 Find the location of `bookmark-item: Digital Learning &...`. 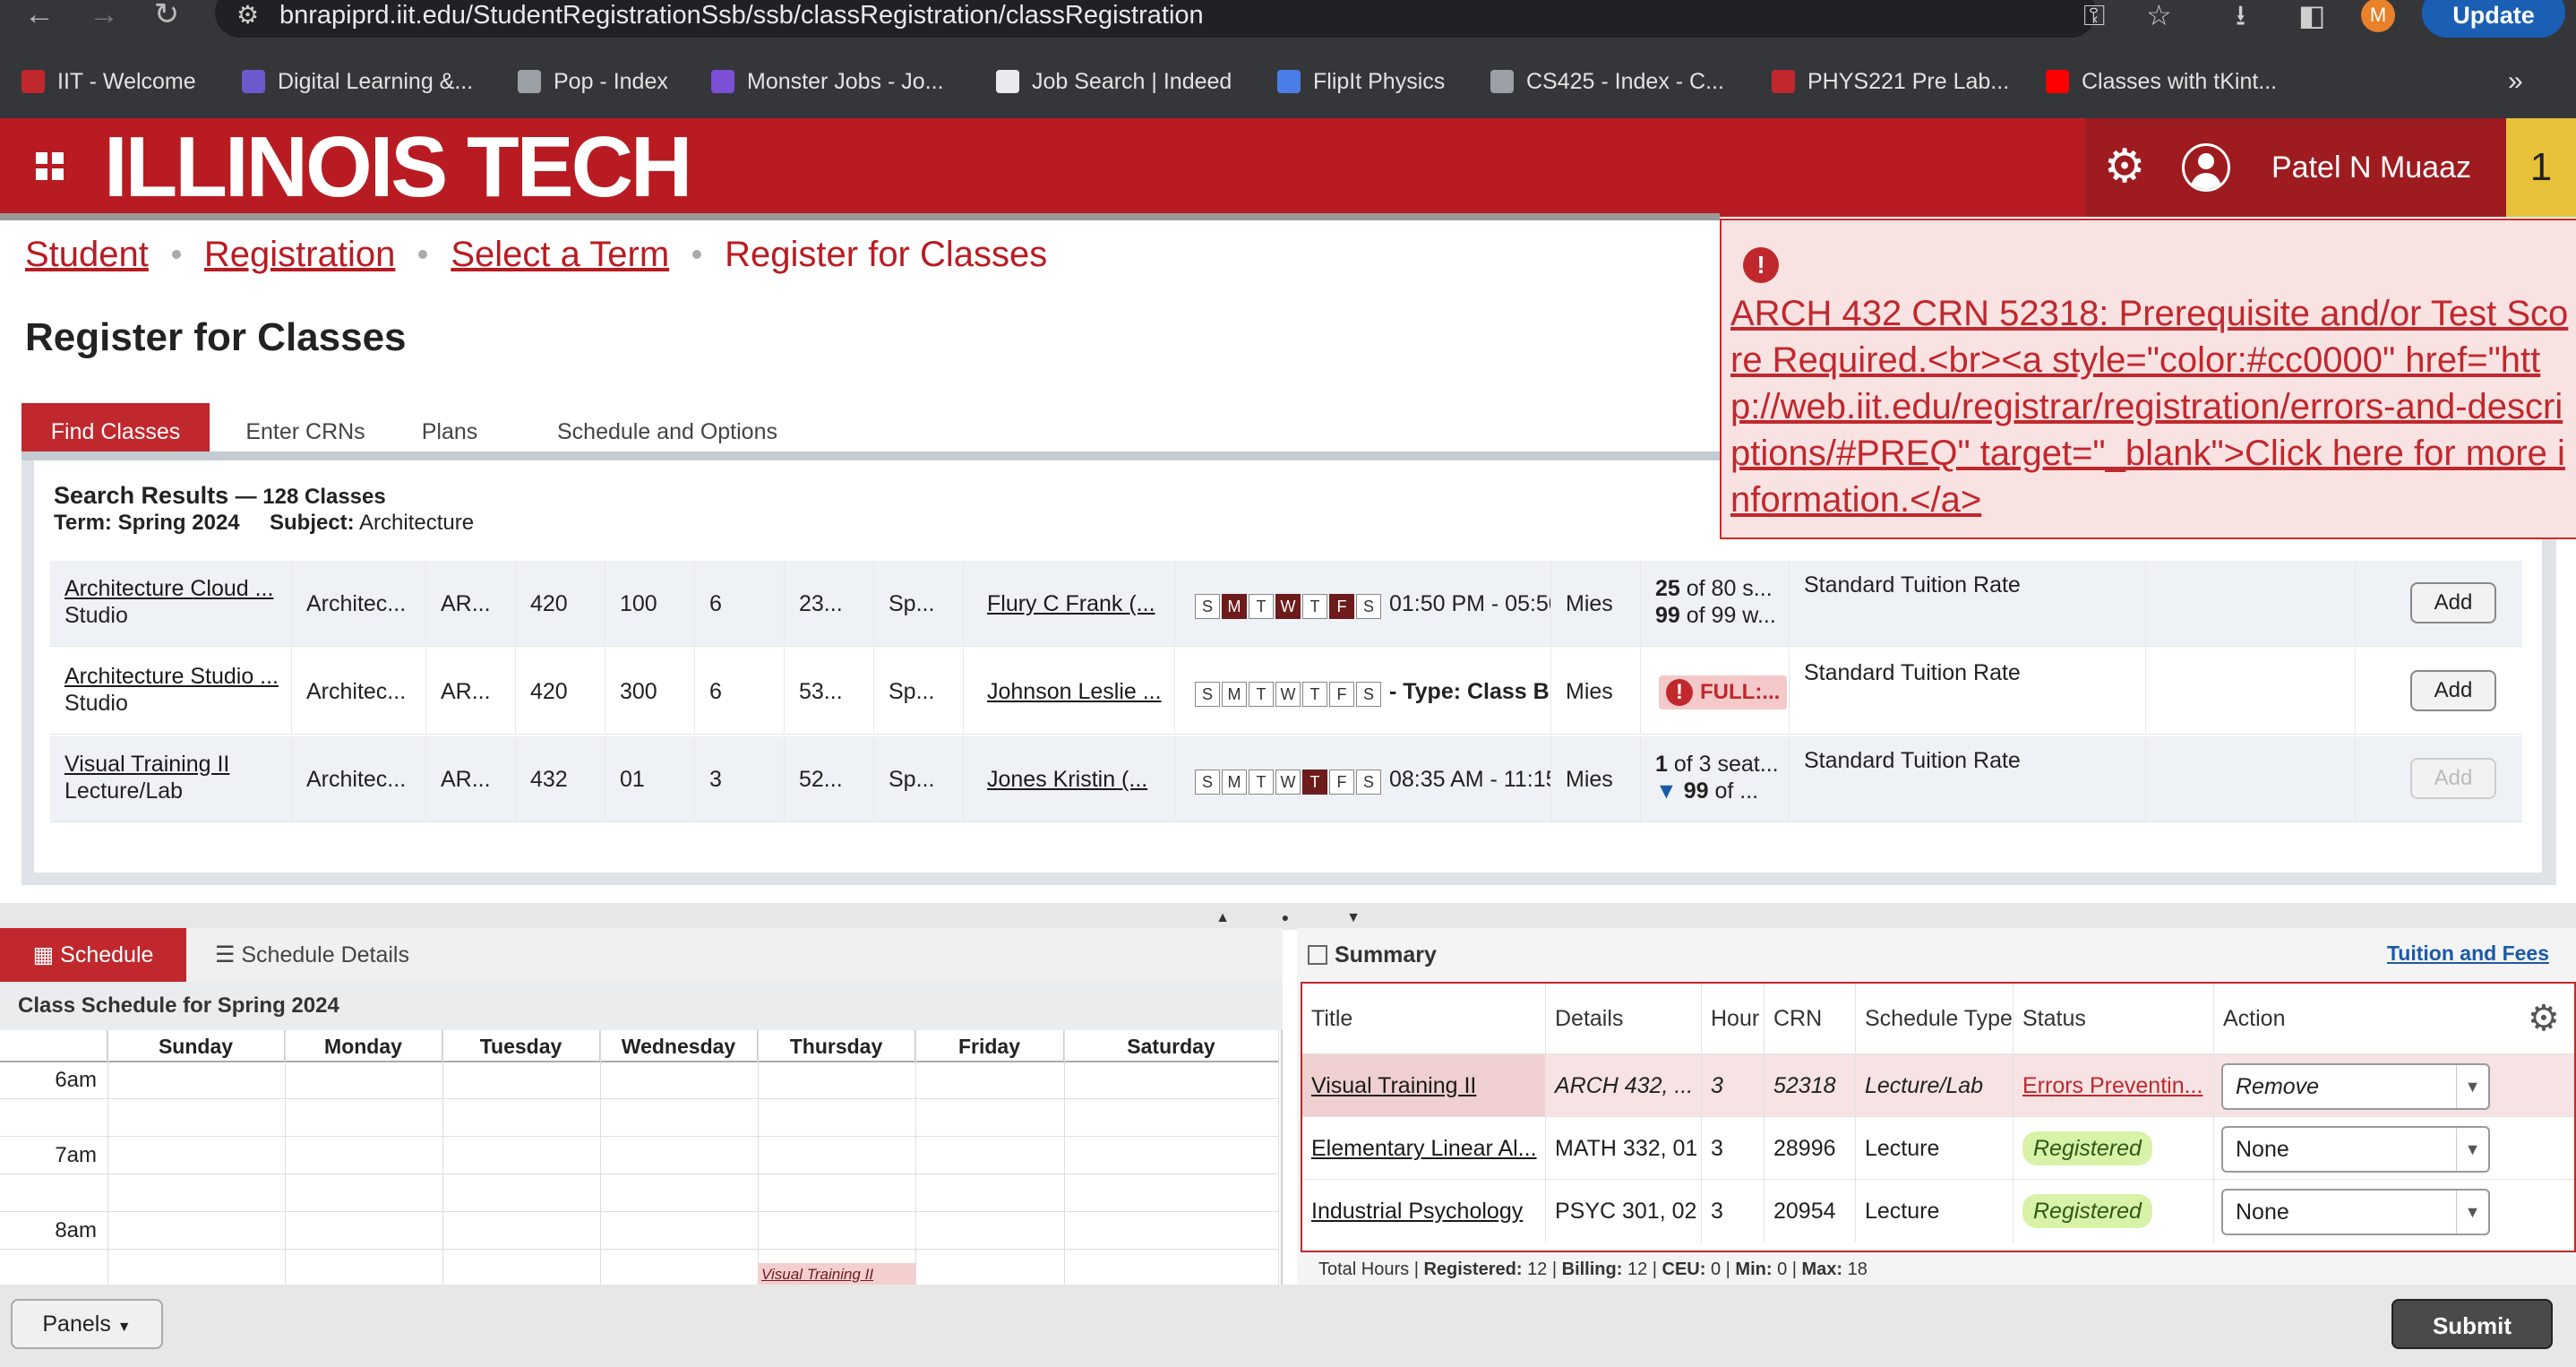

bookmark-item: Digital Learning &... is located at coordinates (357, 81).